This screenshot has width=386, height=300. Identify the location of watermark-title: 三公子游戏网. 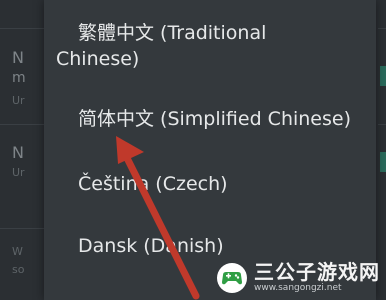
(317, 272).